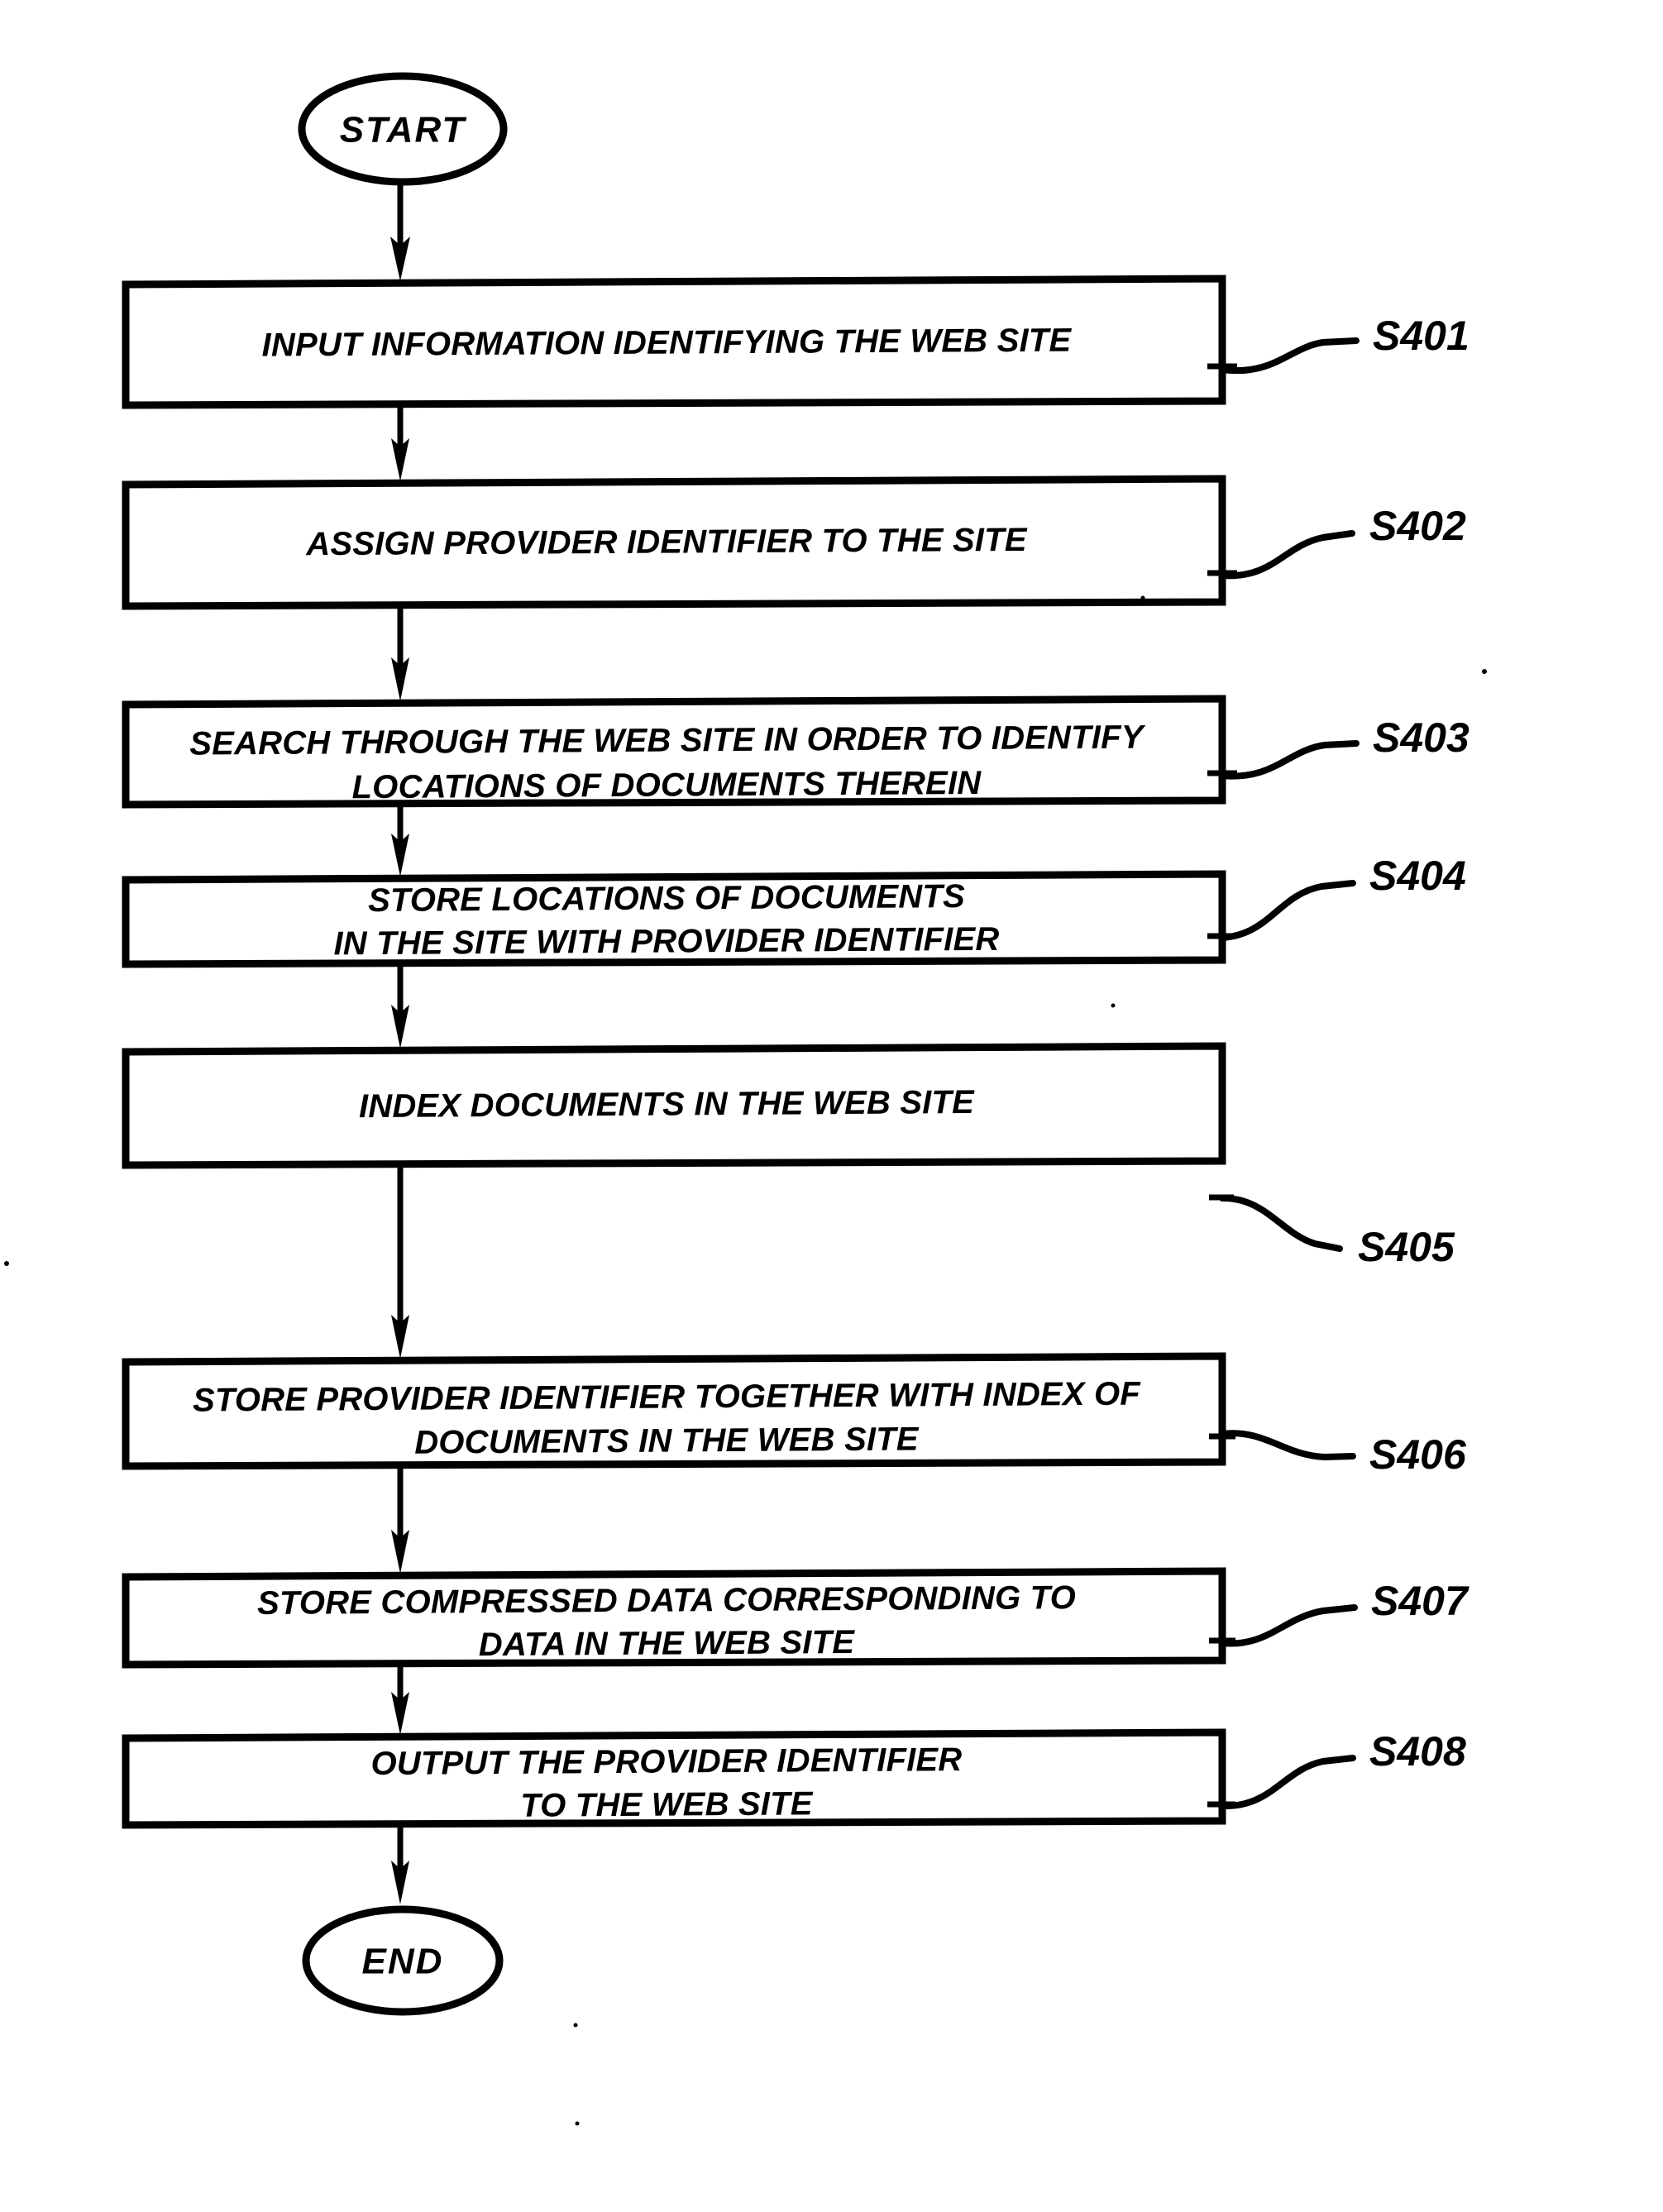 Image resolution: width=1663 pixels, height=2212 pixels. Describe the element at coordinates (1337, 1769) in the screenshot. I see `leader-s408: S408` at that location.